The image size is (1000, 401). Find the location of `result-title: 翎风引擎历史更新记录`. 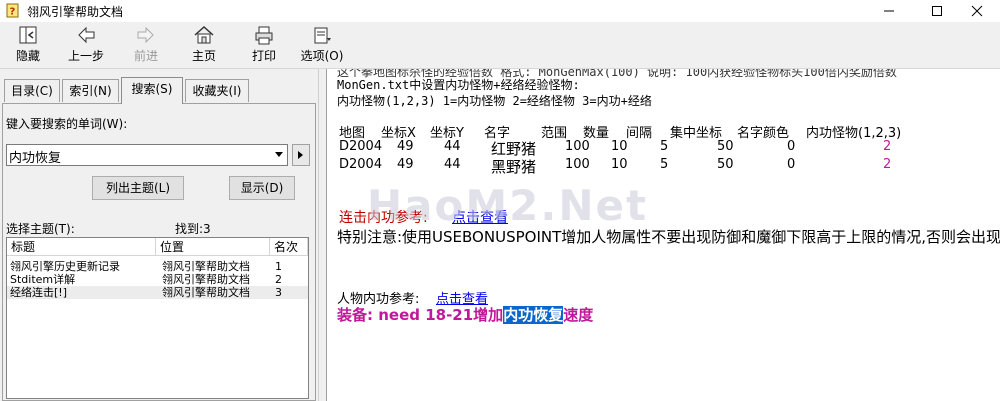

result-title: 翎风引擎历史更新记录 is located at coordinates (65, 266).